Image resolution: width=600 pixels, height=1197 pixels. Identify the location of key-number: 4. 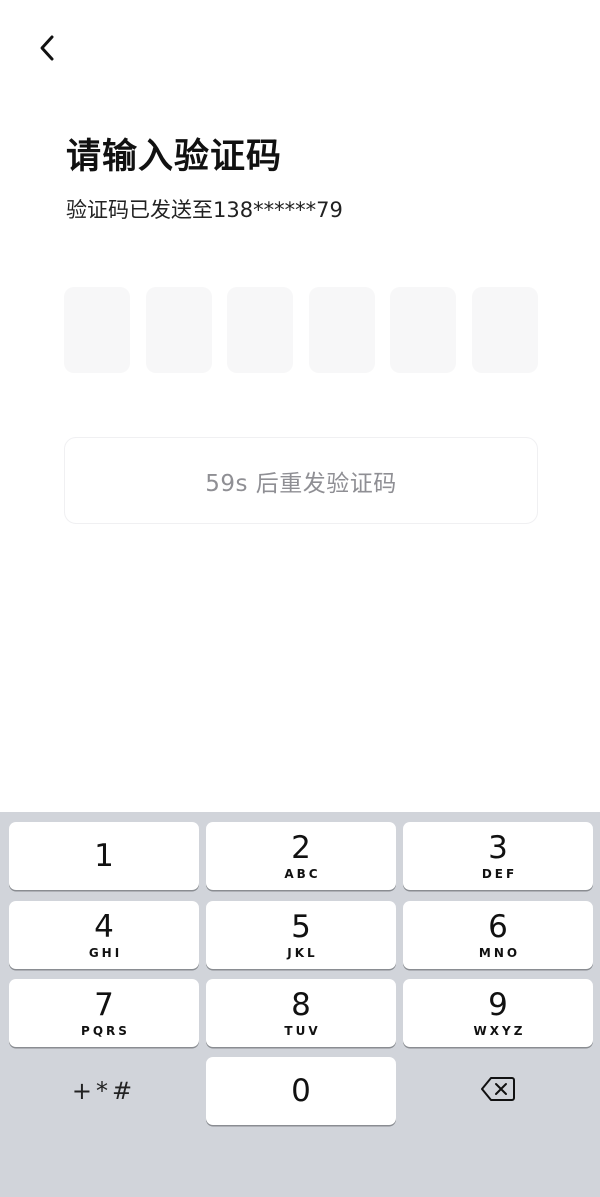
(104, 927).